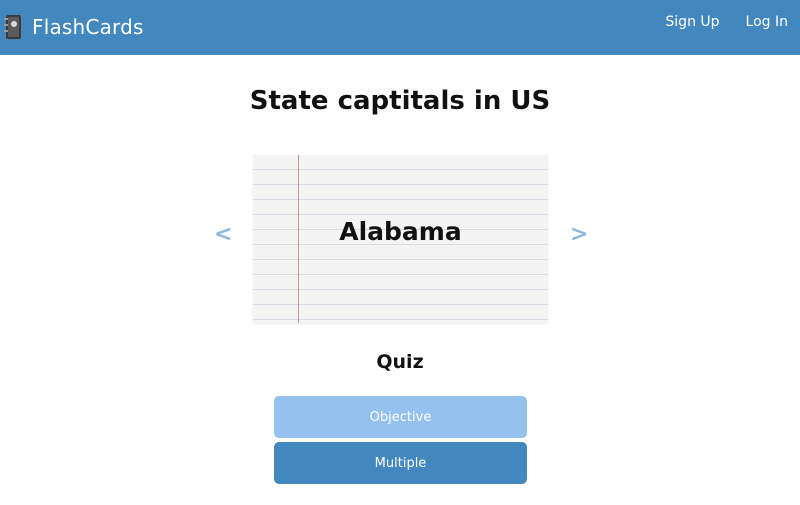 Image resolution: width=800 pixels, height=505 pixels. Describe the element at coordinates (400, 101) in the screenshot. I see `deck-title: State captitals in US` at that location.